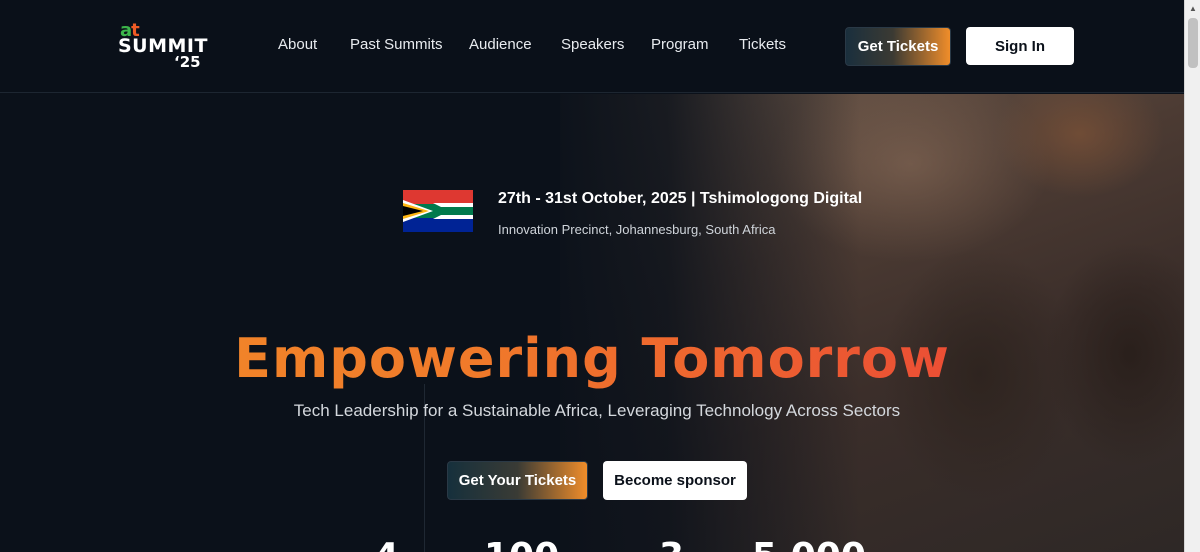  I want to click on south-africa-flag-icon, so click(438, 211).